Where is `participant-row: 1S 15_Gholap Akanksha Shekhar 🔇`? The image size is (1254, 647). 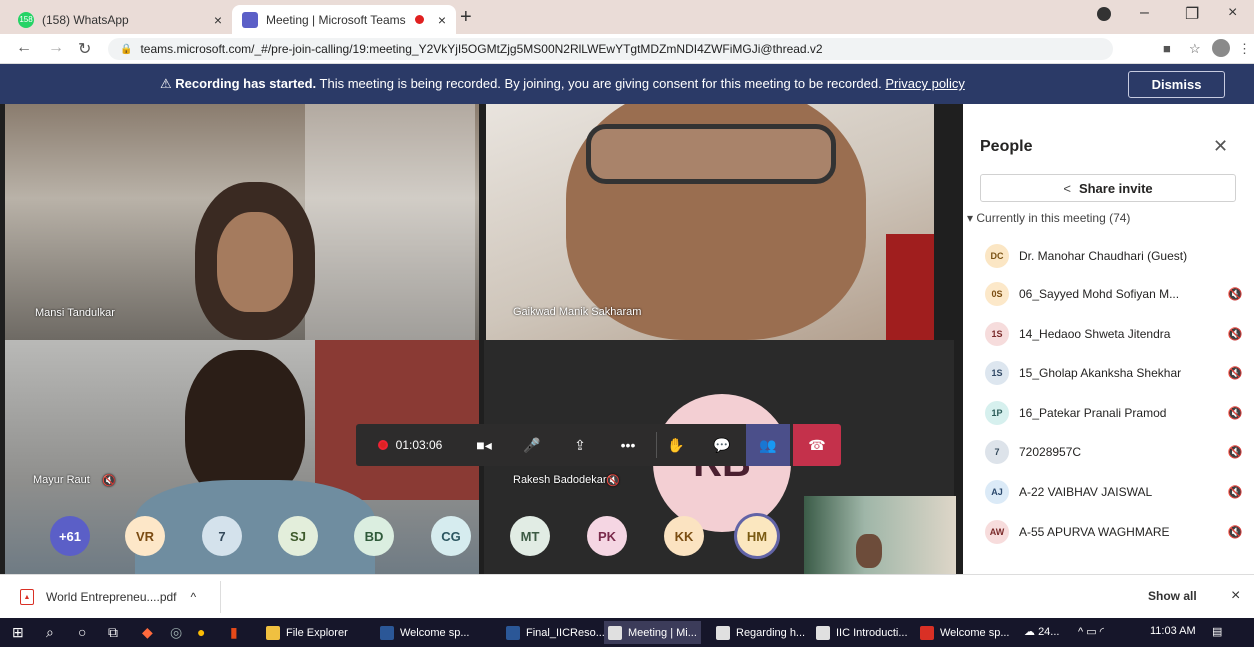 participant-row: 1S 15_Gholap Akanksha Shekhar 🔇 is located at coordinates (1115, 373).